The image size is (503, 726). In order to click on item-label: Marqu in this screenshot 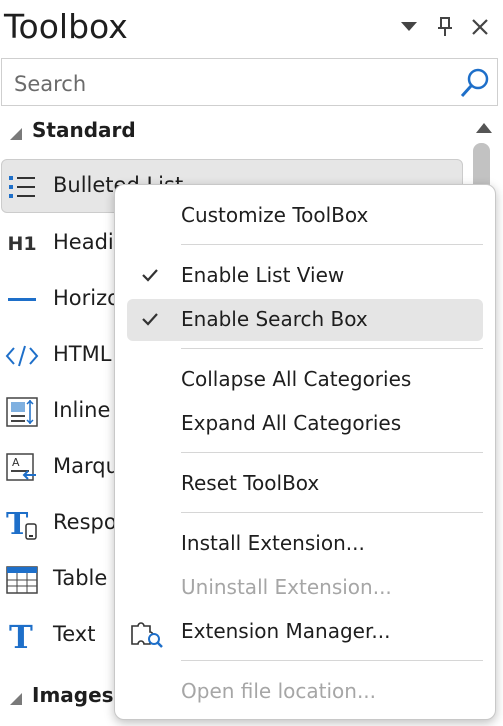, I will do `click(86, 466)`.